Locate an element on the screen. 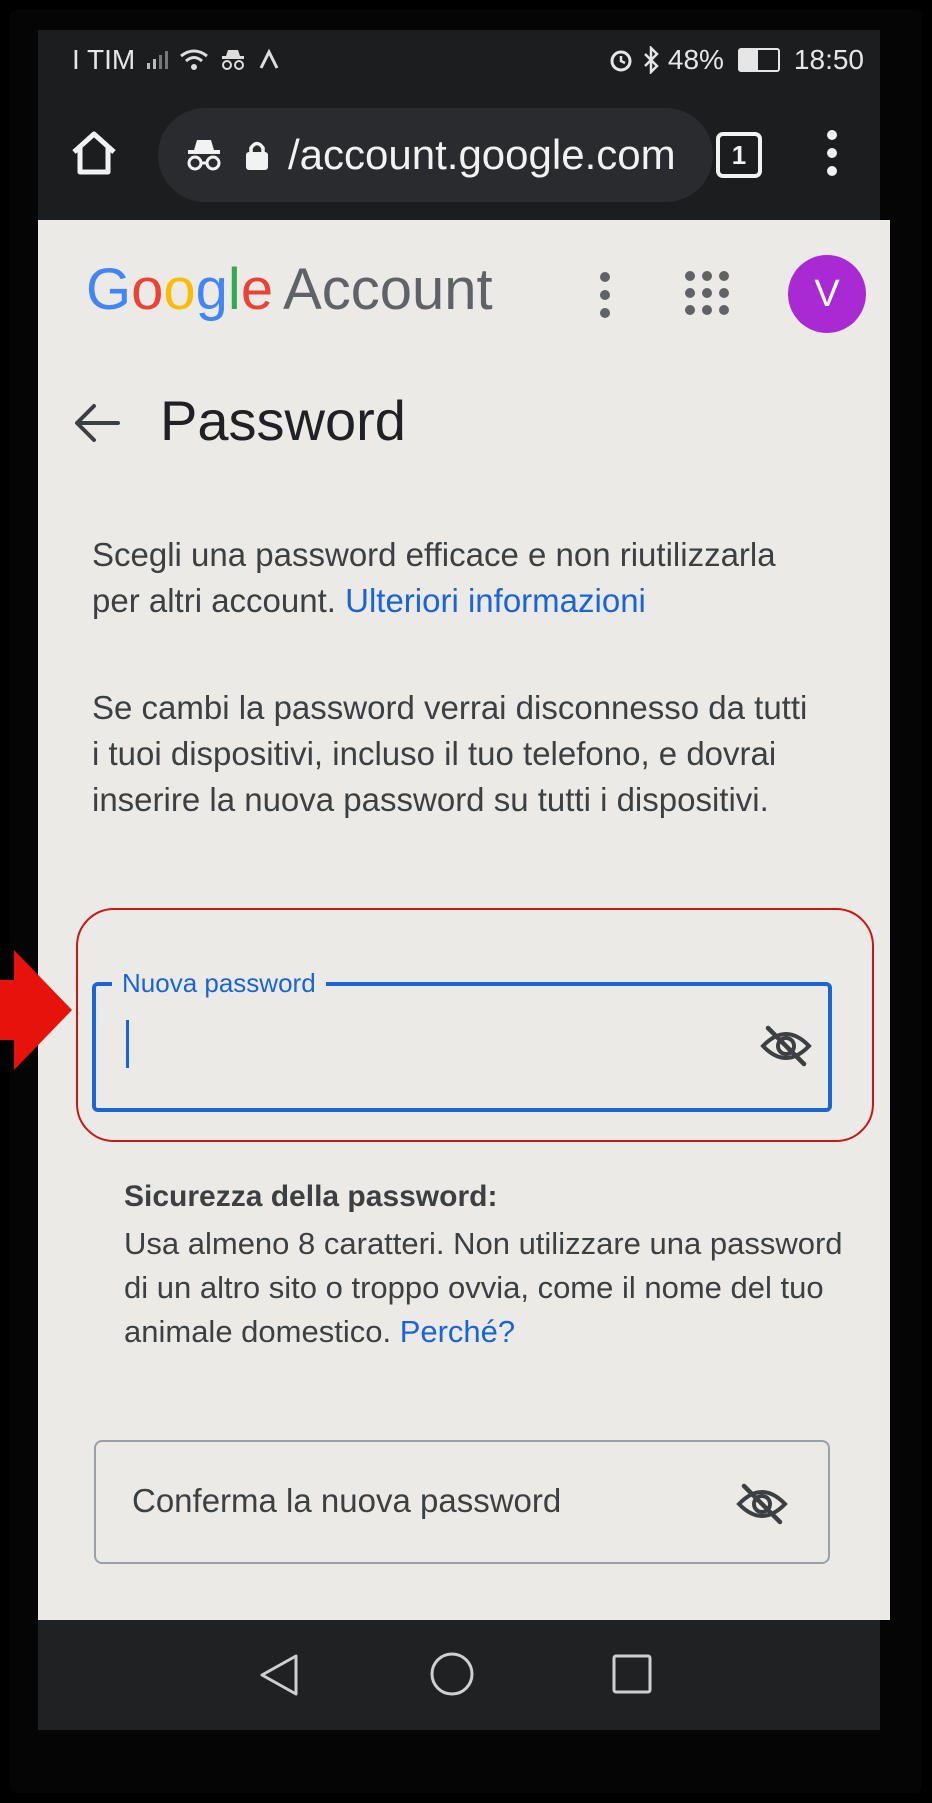  address-bar: /account.google.com is located at coordinates (435, 155).